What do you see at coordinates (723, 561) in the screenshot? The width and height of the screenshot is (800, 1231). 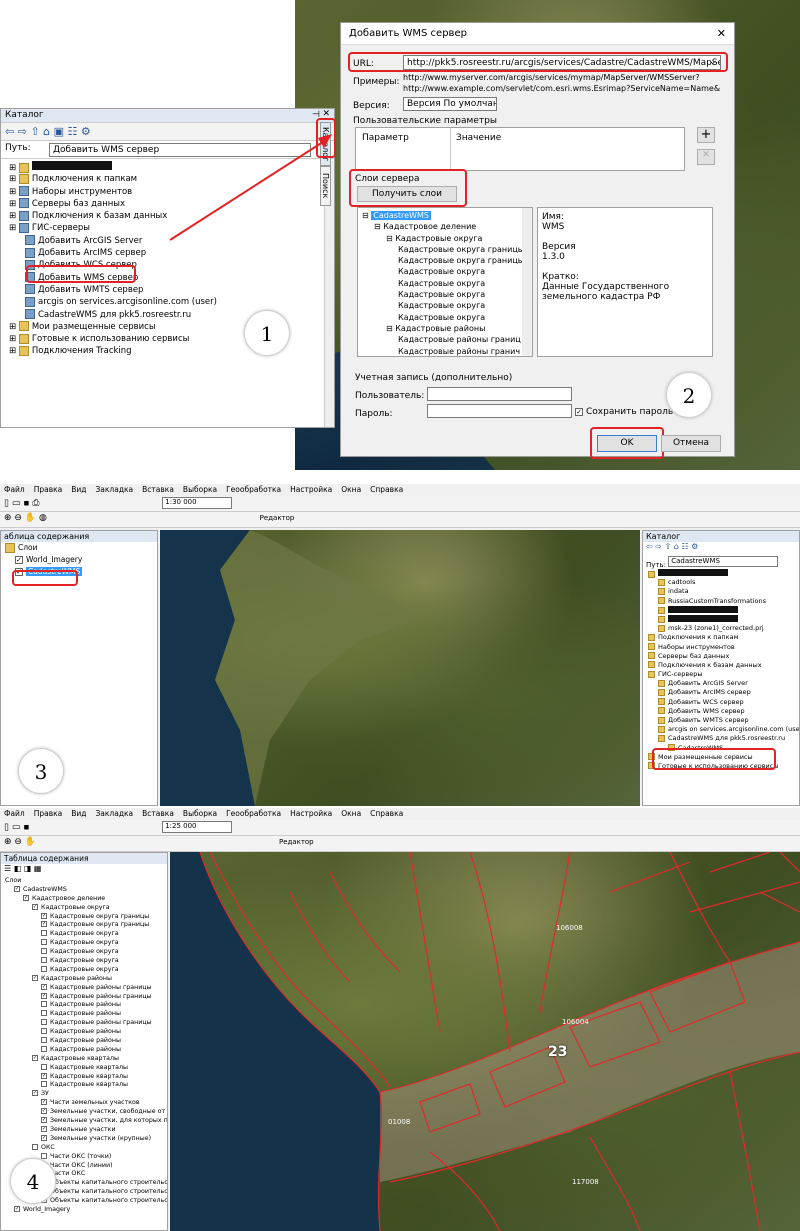 I see `catalog-path-input-3: CadastreWMS` at bounding box center [723, 561].